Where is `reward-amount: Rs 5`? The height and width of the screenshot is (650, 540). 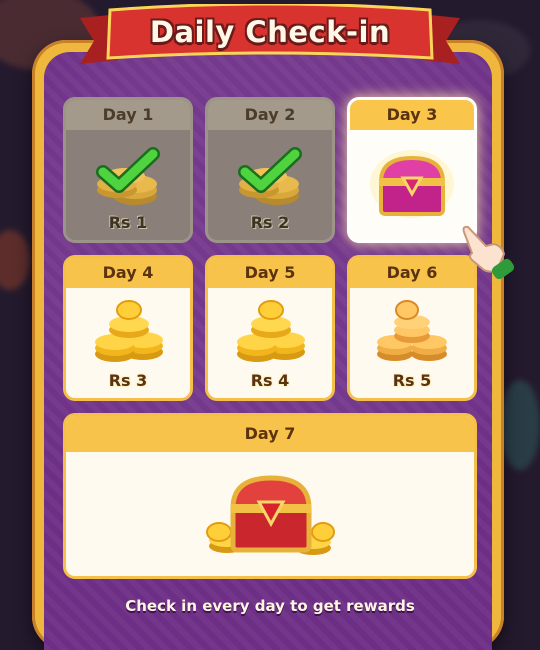 reward-amount: Rs 5 is located at coordinates (412, 380).